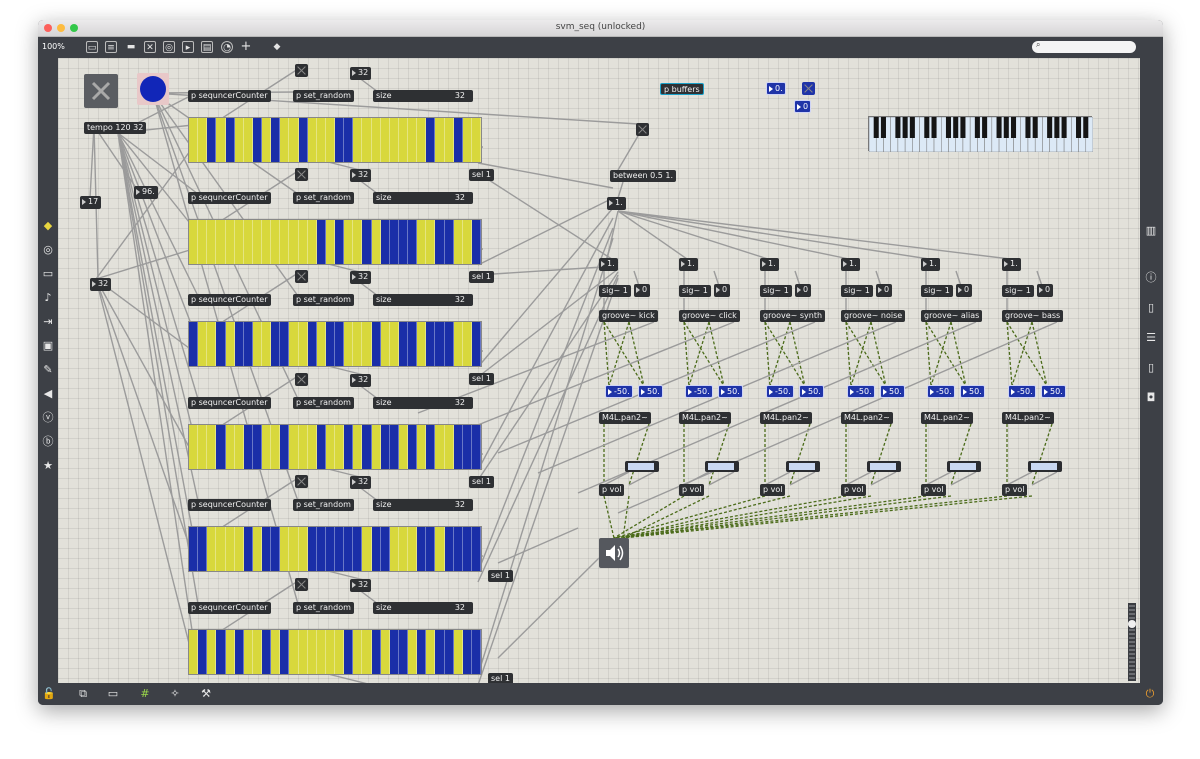 This screenshot has height=759, width=1200. What do you see at coordinates (1151, 278) in the screenshot?
I see `info-icon: ⓘ` at bounding box center [1151, 278].